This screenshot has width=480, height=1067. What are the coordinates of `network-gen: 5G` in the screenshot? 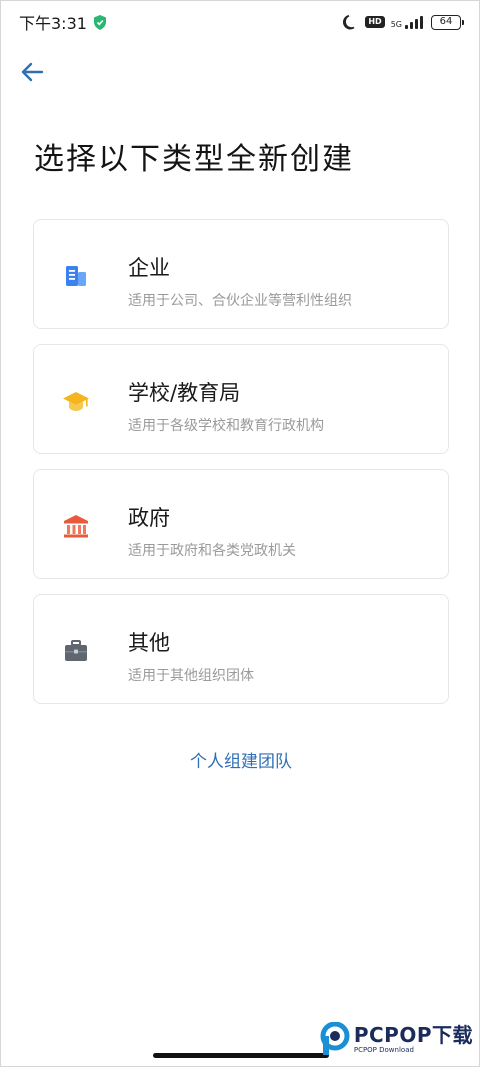 It's located at (396, 24).